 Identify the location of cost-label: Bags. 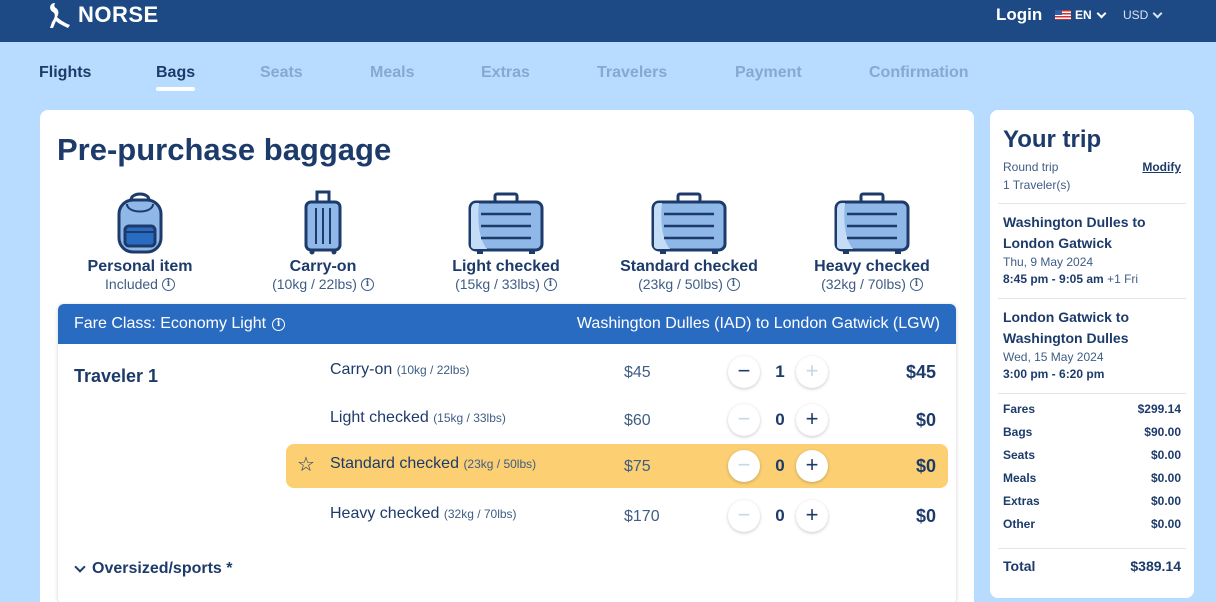
(1018, 432).